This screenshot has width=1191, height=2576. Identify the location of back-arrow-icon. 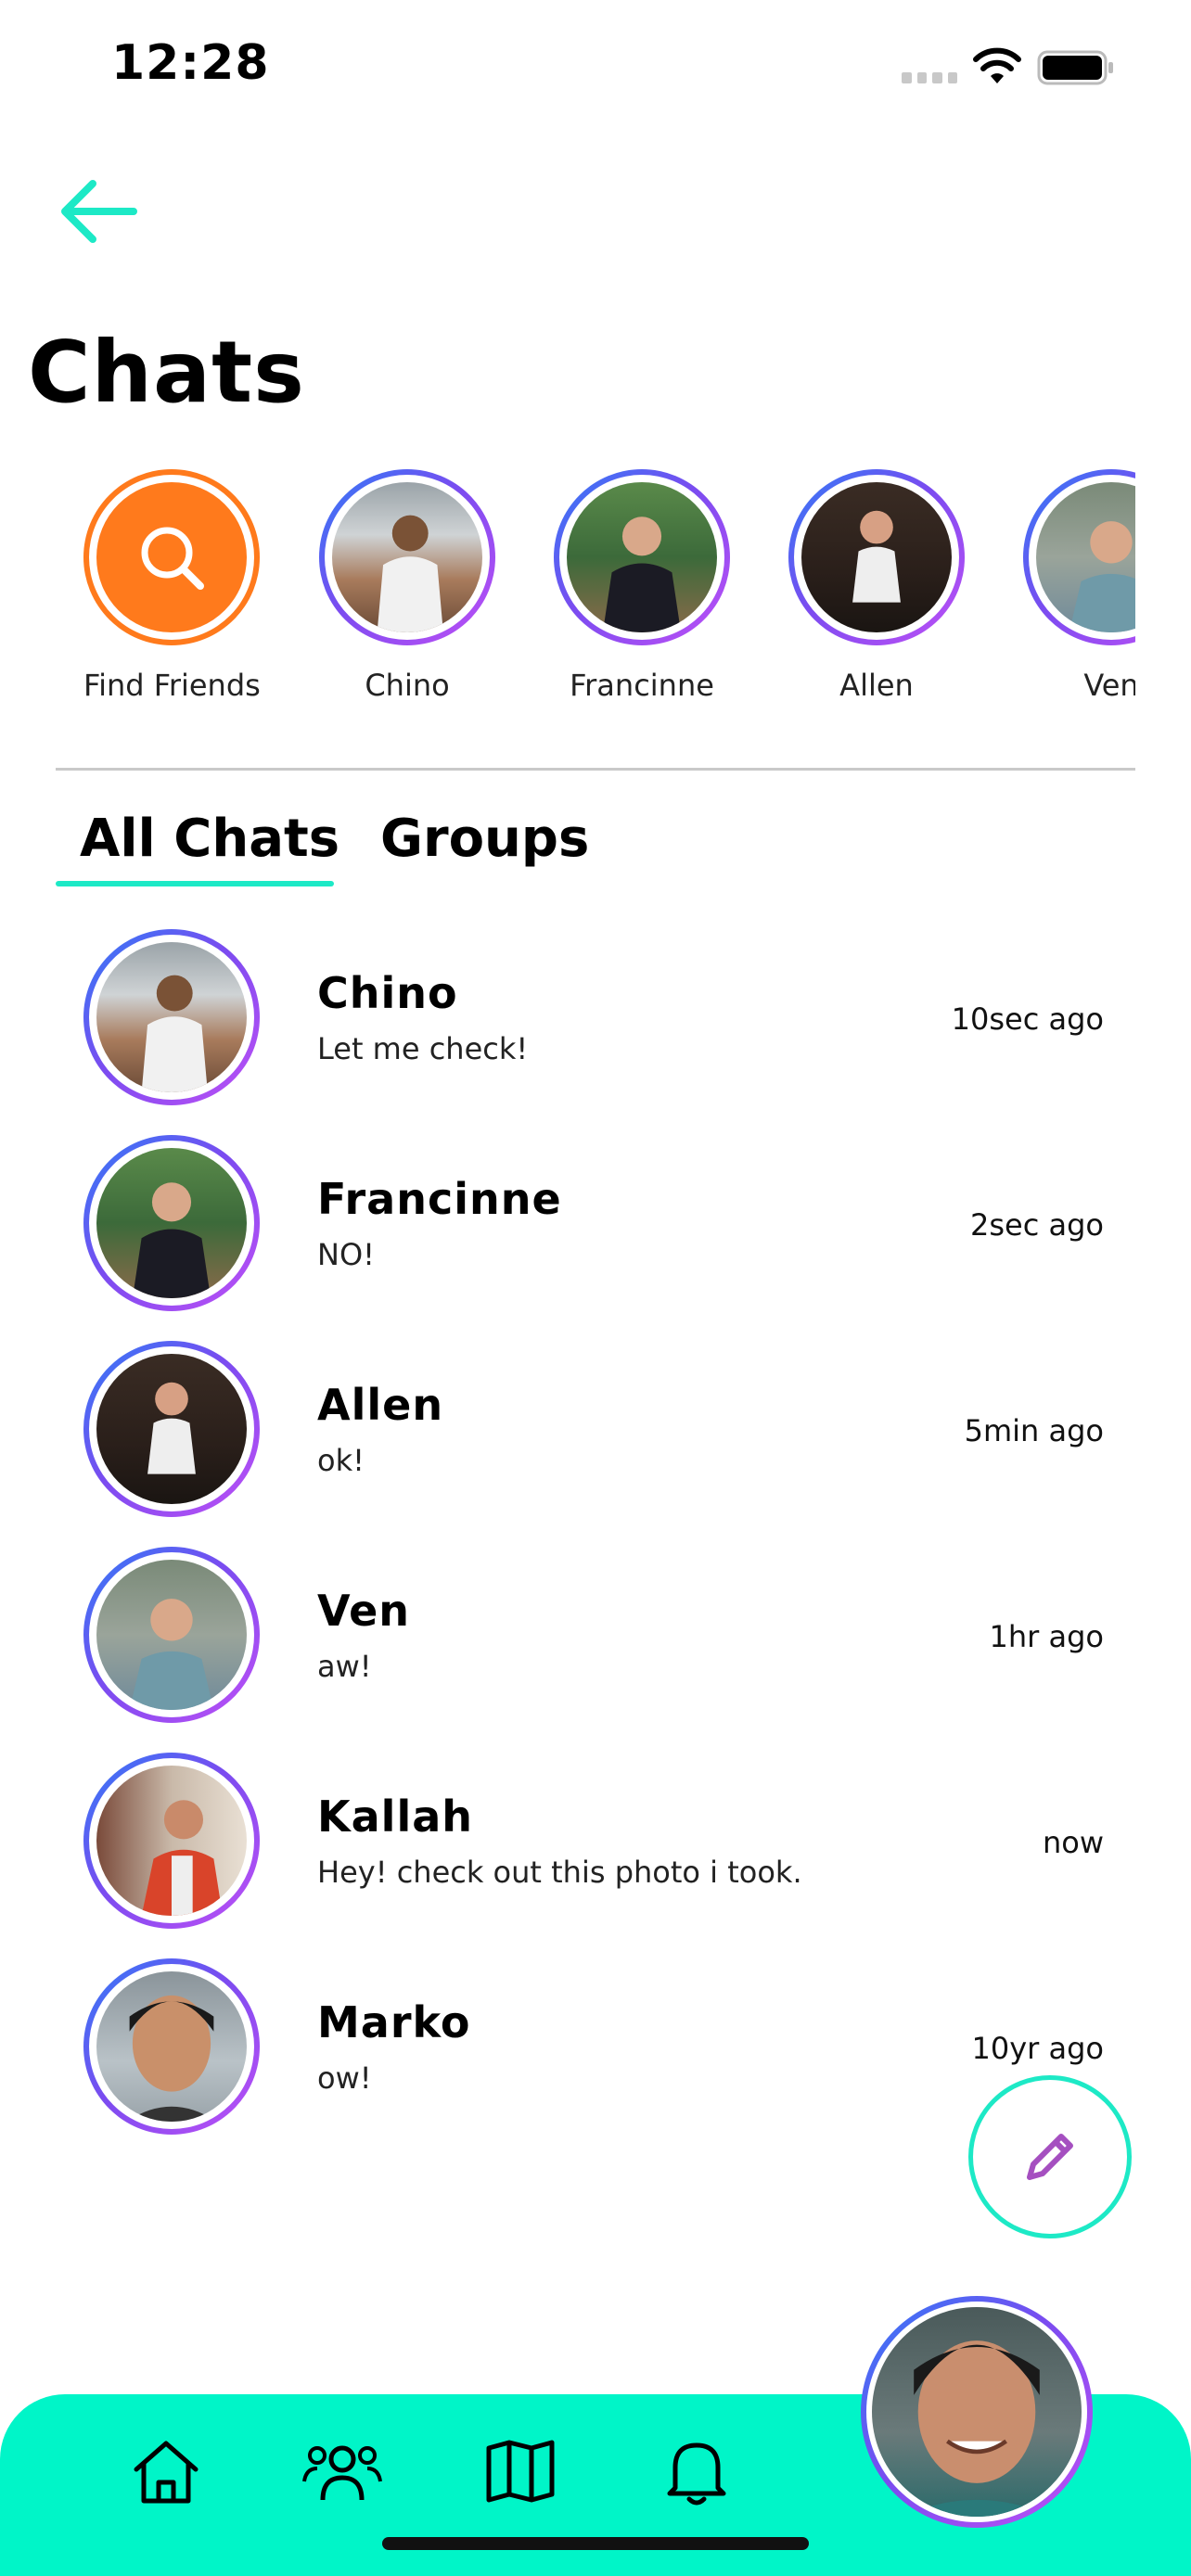
(100, 212).